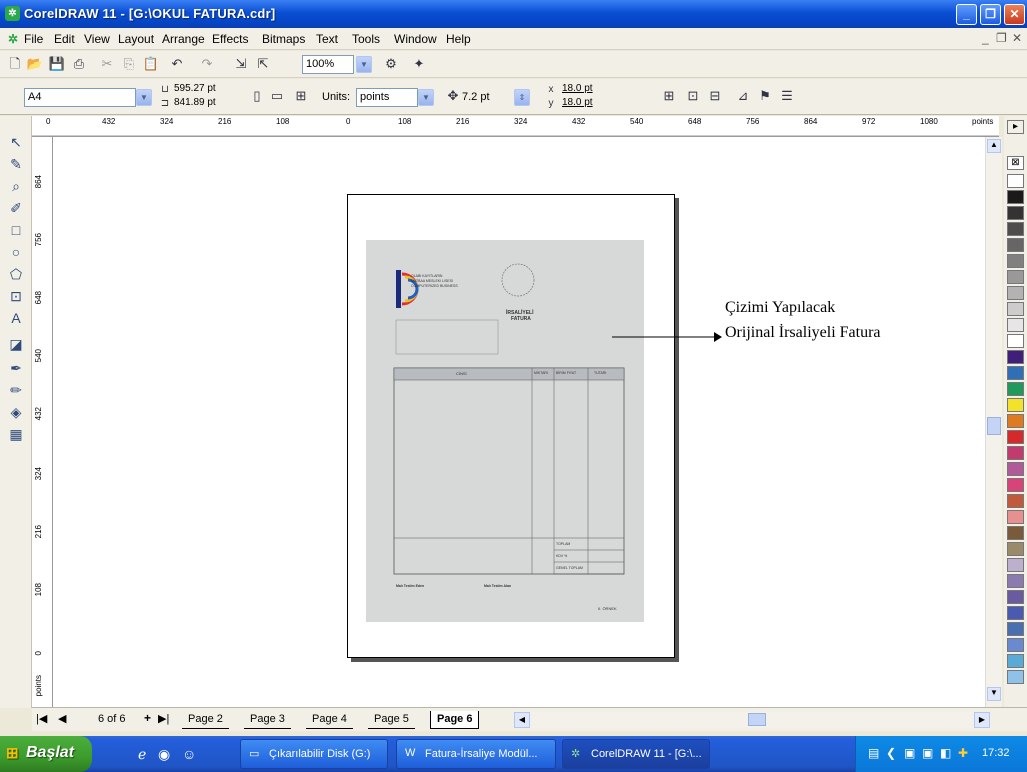 The image size is (1027, 772). I want to click on portrait-icon: ▯, so click(257, 96).